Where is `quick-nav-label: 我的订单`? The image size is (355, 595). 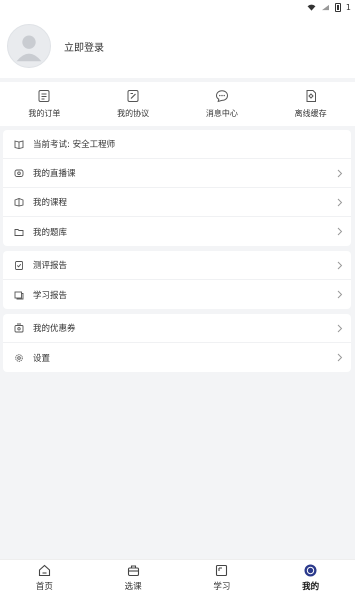 quick-nav-label: 我的订单 is located at coordinates (44, 113).